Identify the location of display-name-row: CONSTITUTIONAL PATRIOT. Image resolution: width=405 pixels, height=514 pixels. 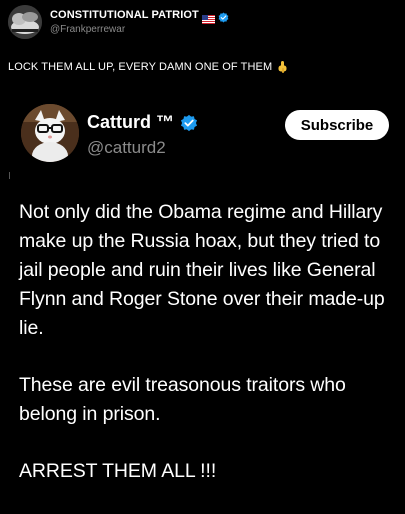
(139, 16).